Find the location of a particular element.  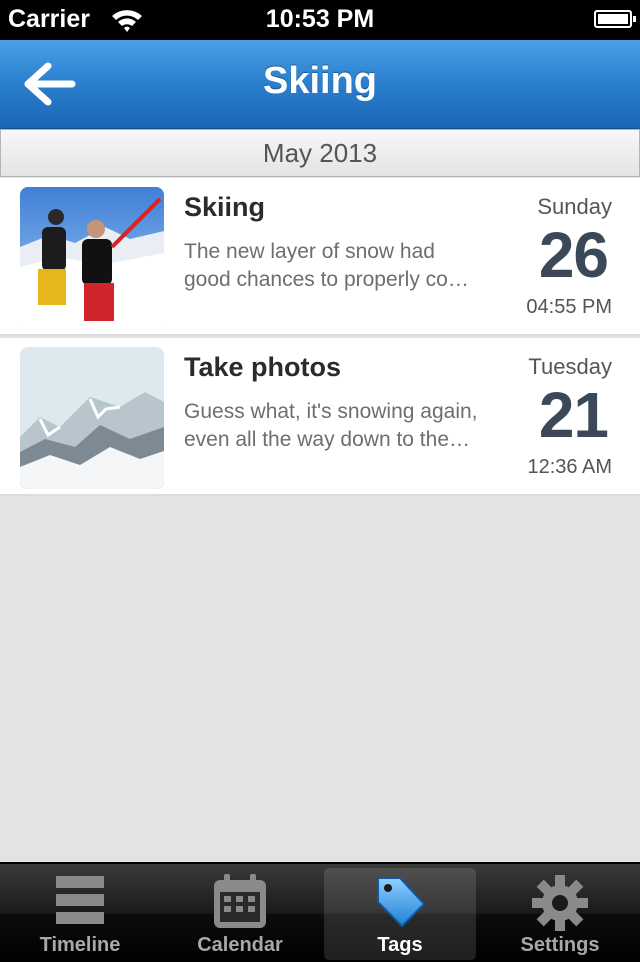

status-time: 10:53 PM is located at coordinates (320, 19).